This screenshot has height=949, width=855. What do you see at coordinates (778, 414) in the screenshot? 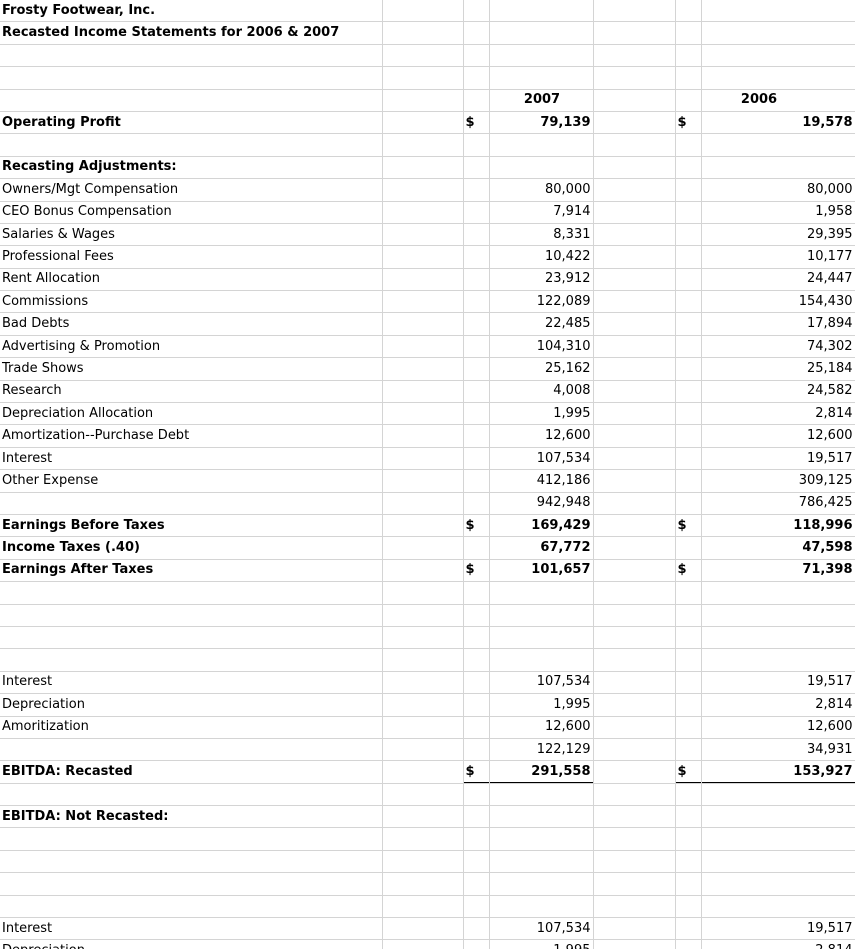
I see `value-2006: 2,814` at bounding box center [778, 414].